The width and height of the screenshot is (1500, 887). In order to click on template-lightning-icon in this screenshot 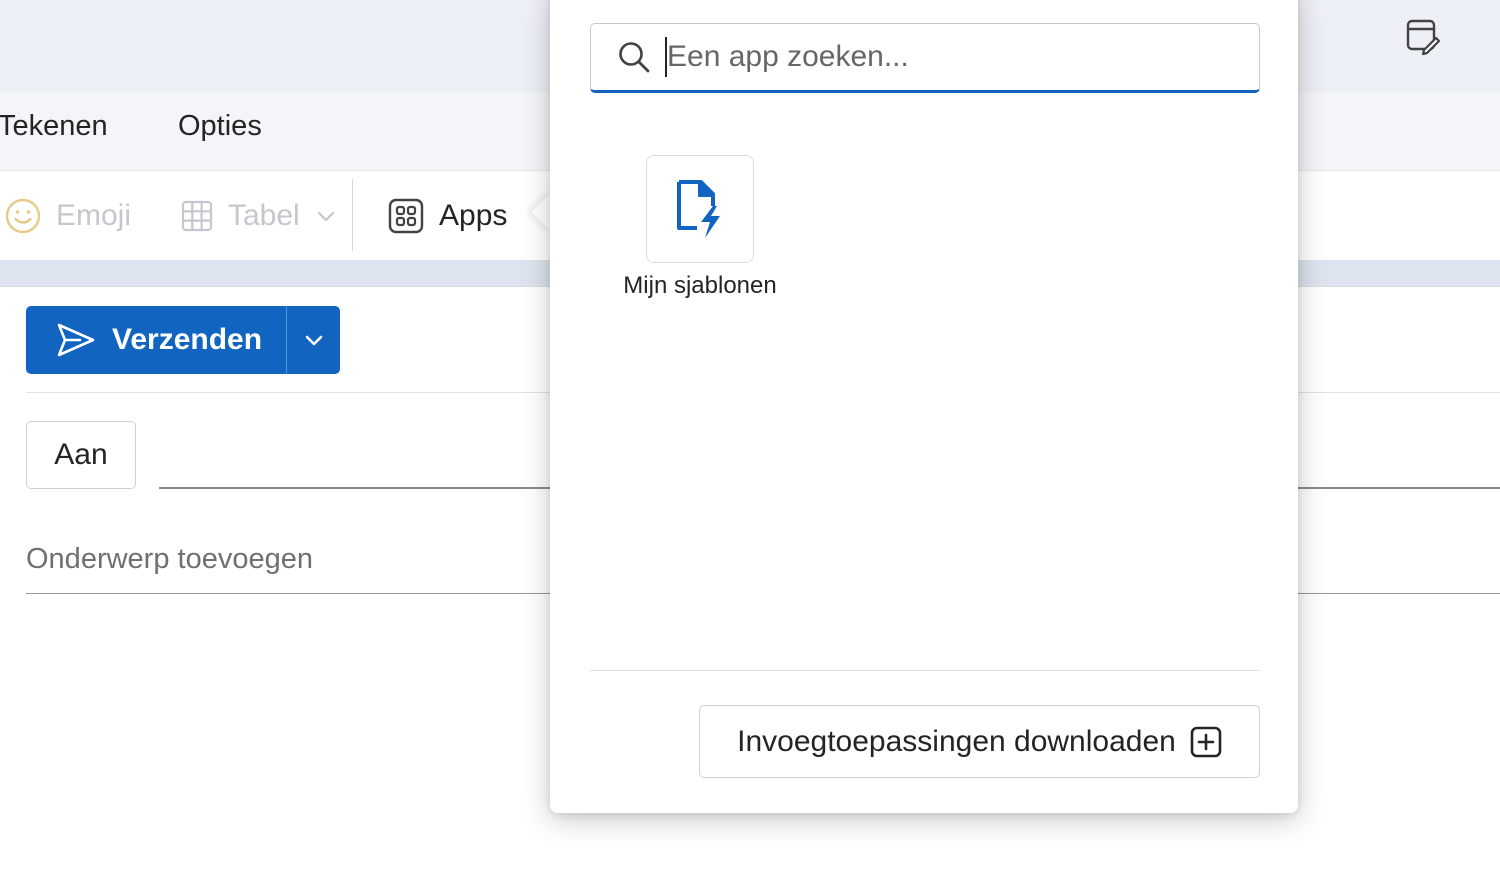, I will do `click(698, 209)`.